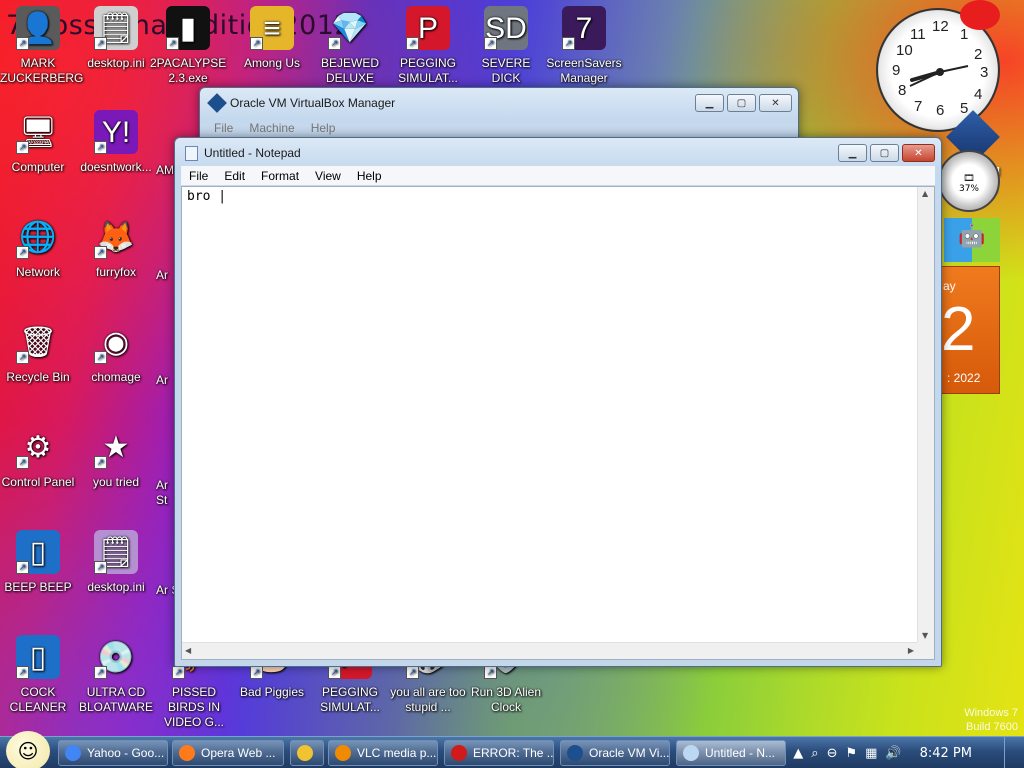  I want to click on virtualbox-titlebar: Oracle VM VirtualBox Manager, so click(447, 103).